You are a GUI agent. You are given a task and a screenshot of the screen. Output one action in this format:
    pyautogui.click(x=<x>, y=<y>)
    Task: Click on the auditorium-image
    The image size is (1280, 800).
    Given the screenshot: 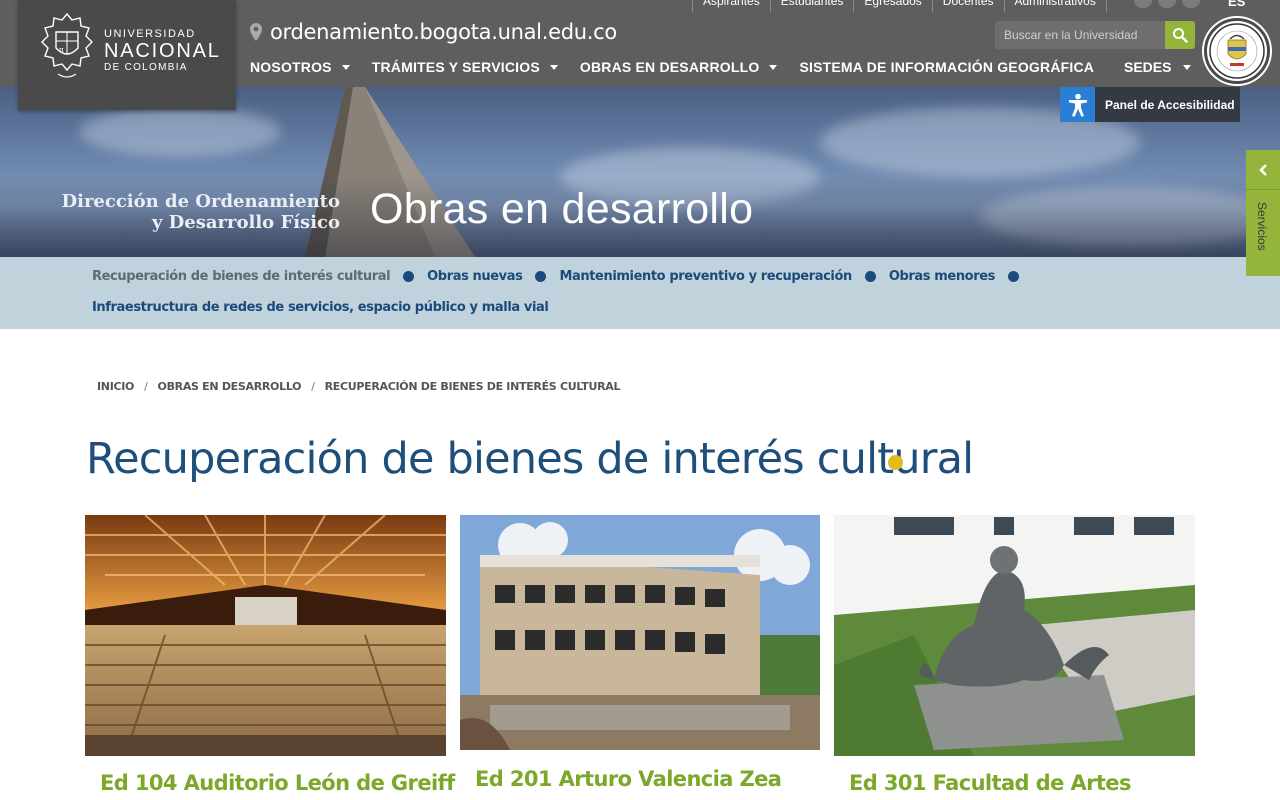 What is the action you would take?
    pyautogui.click(x=265, y=635)
    